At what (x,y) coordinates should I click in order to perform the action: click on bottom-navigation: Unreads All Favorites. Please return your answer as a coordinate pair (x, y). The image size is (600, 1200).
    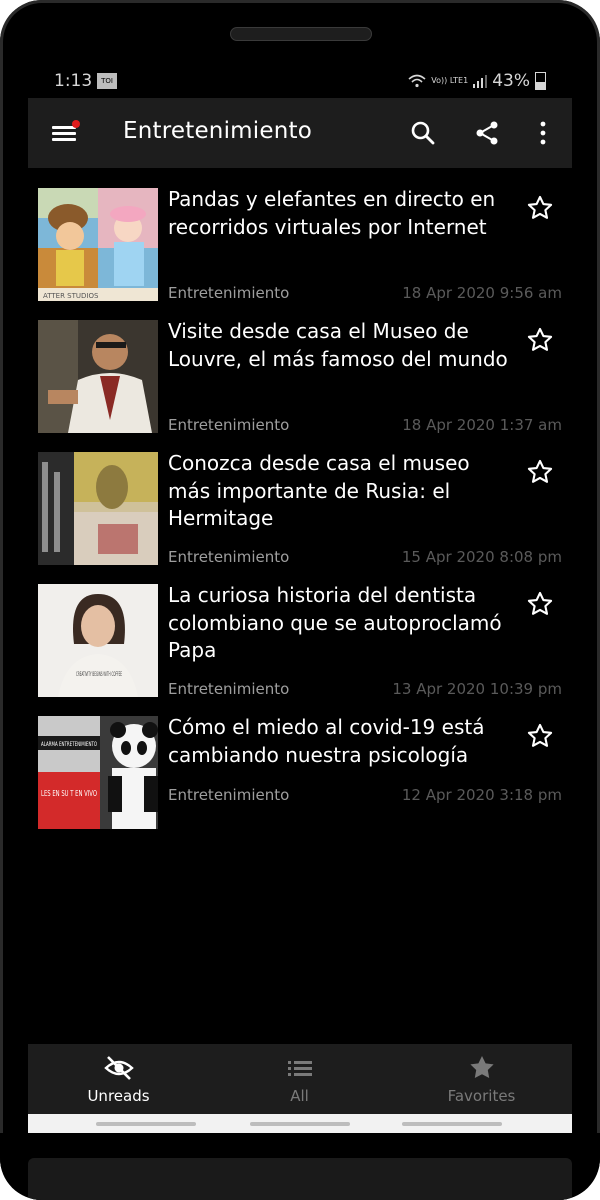
    Looking at the image, I should click on (300, 1079).